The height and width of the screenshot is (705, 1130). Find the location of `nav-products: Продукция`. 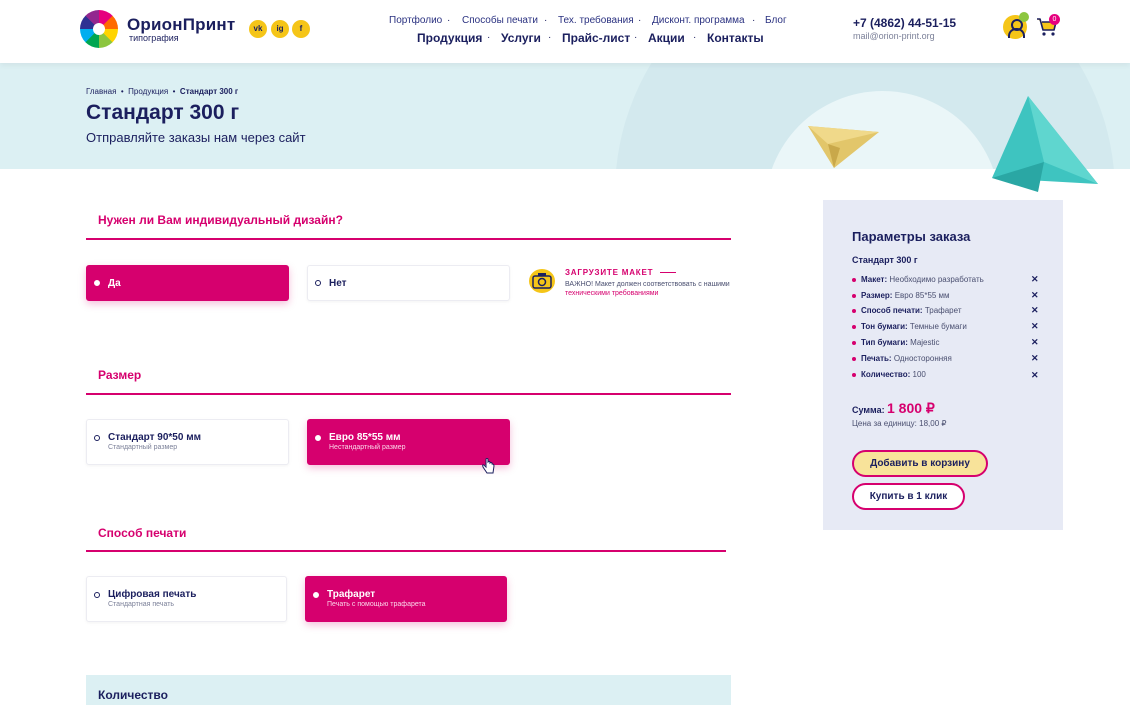

nav-products: Продукция is located at coordinates (449, 38).